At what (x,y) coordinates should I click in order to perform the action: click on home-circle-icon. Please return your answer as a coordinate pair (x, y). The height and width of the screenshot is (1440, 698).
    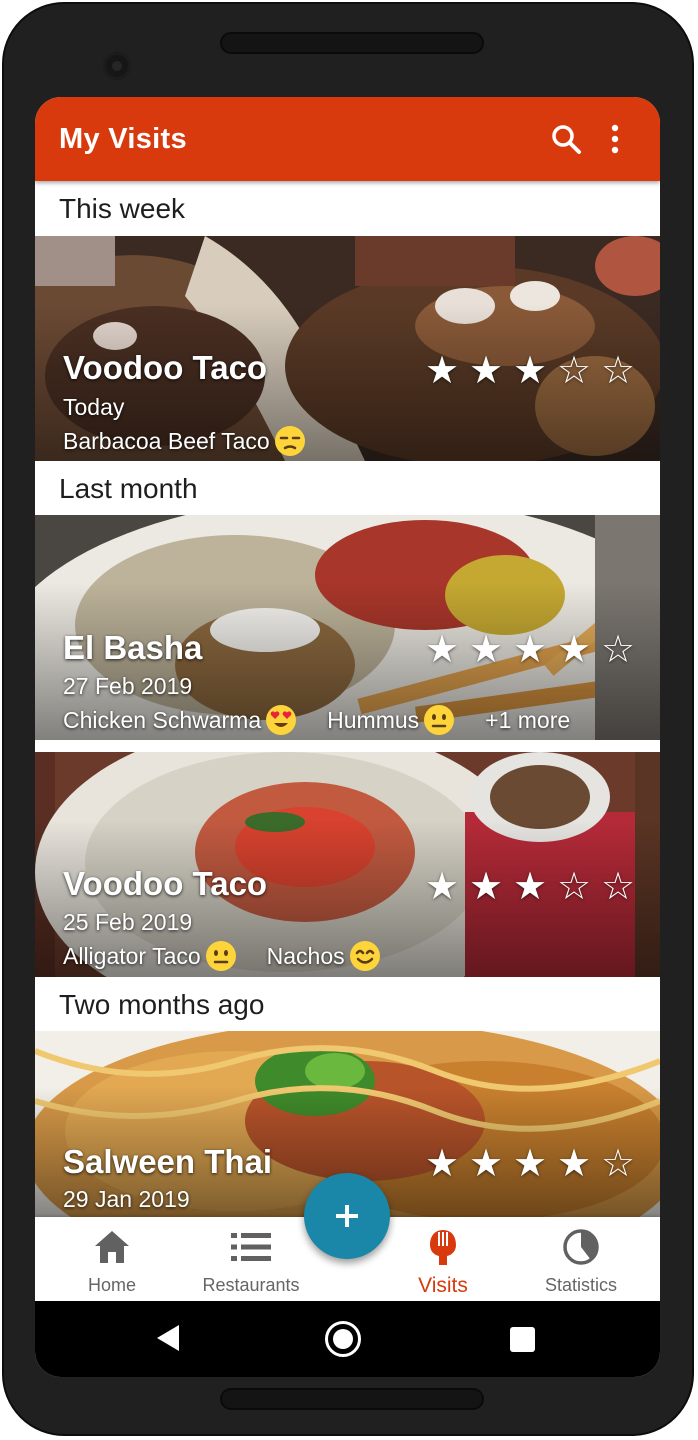
    Looking at the image, I should click on (343, 1339).